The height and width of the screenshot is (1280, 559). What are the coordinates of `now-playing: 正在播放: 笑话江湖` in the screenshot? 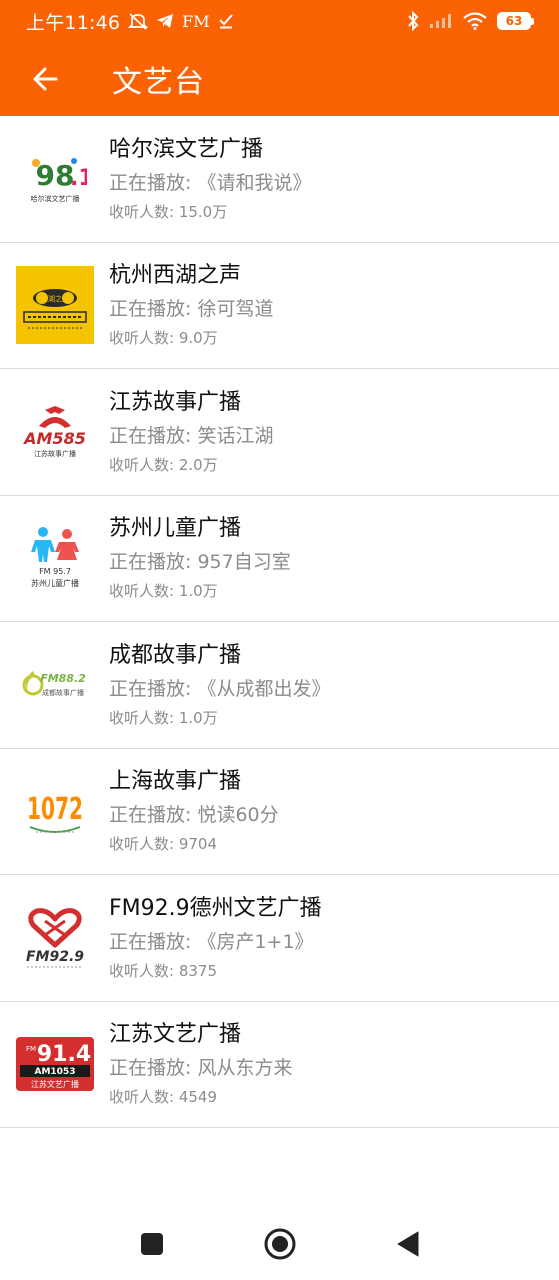 It's located at (191, 435).